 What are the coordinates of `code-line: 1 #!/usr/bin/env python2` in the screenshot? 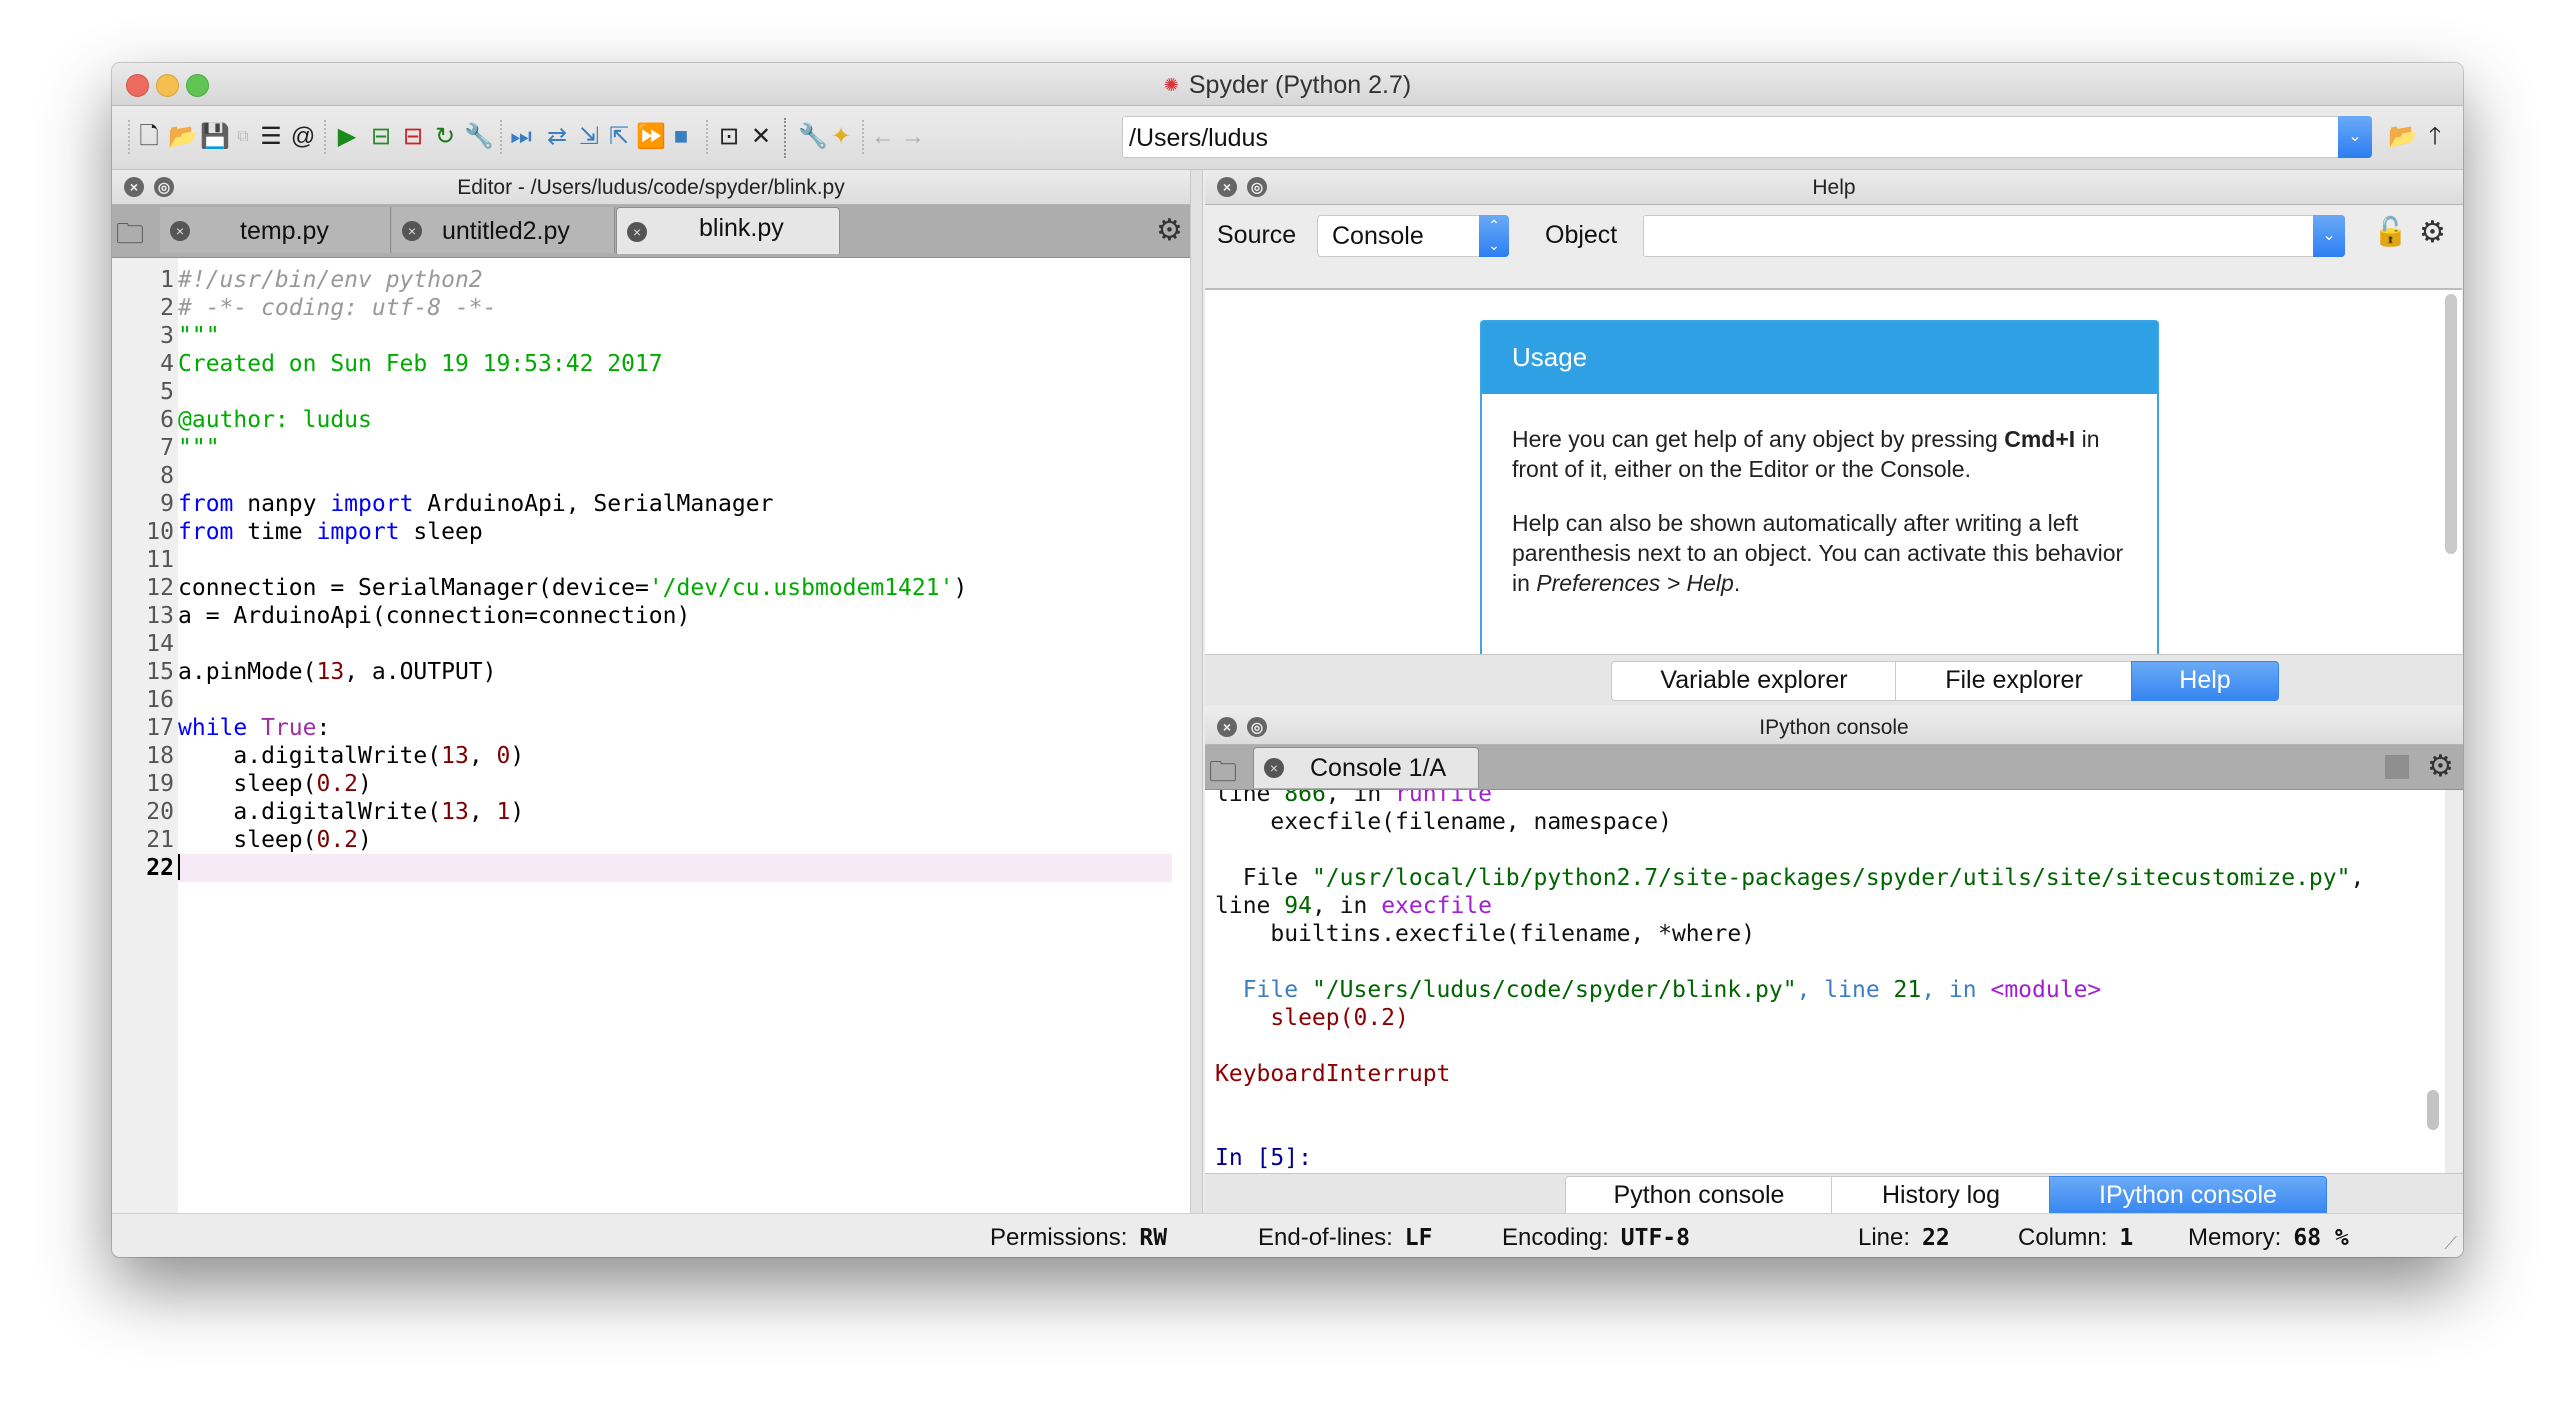 It's located at (539, 280).